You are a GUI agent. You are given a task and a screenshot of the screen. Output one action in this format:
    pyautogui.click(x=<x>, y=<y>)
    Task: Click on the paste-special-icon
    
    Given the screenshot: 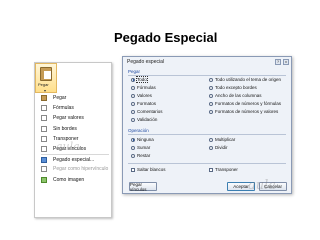 What is the action you would take?
    pyautogui.click(x=44, y=159)
    